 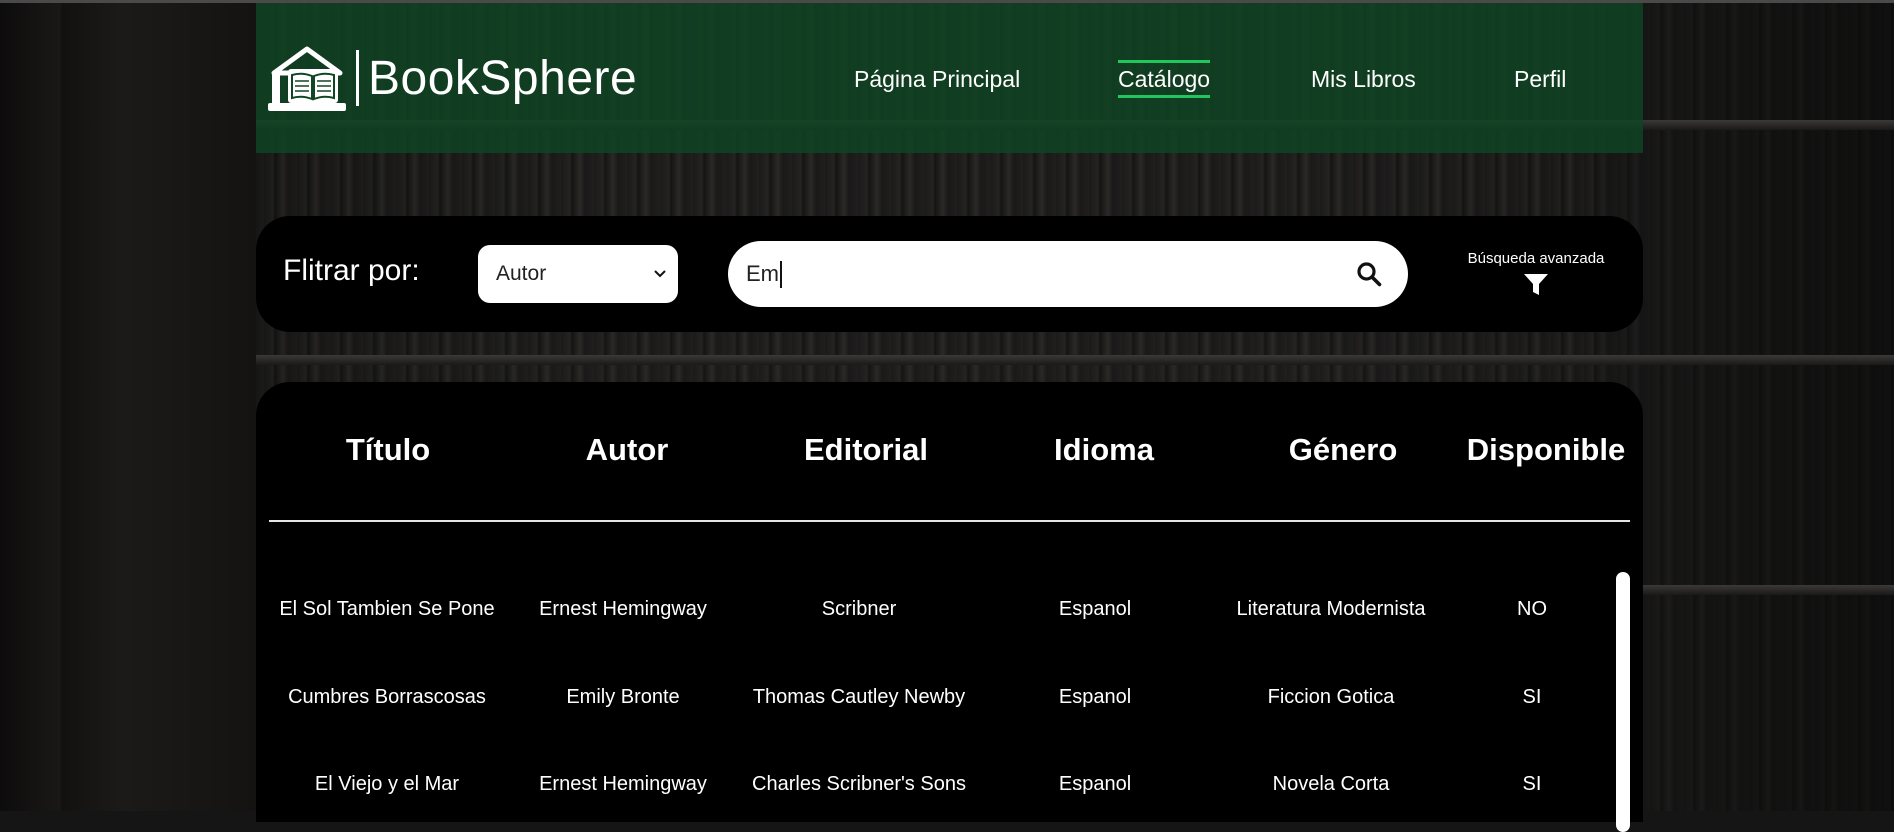 I want to click on cell-titulo: El Viejo y el Mar, so click(x=387, y=784).